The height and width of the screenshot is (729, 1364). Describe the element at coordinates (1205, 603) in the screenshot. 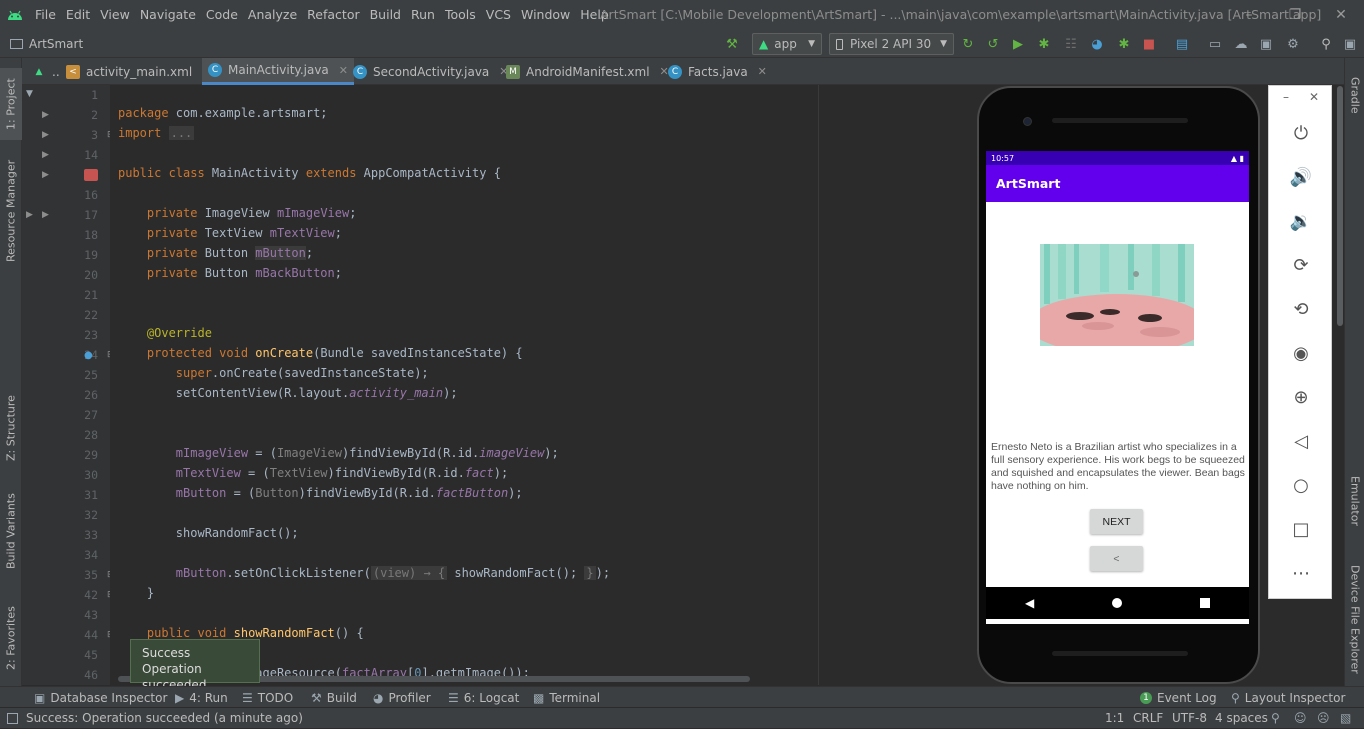

I see `nav-recents-icon` at that location.